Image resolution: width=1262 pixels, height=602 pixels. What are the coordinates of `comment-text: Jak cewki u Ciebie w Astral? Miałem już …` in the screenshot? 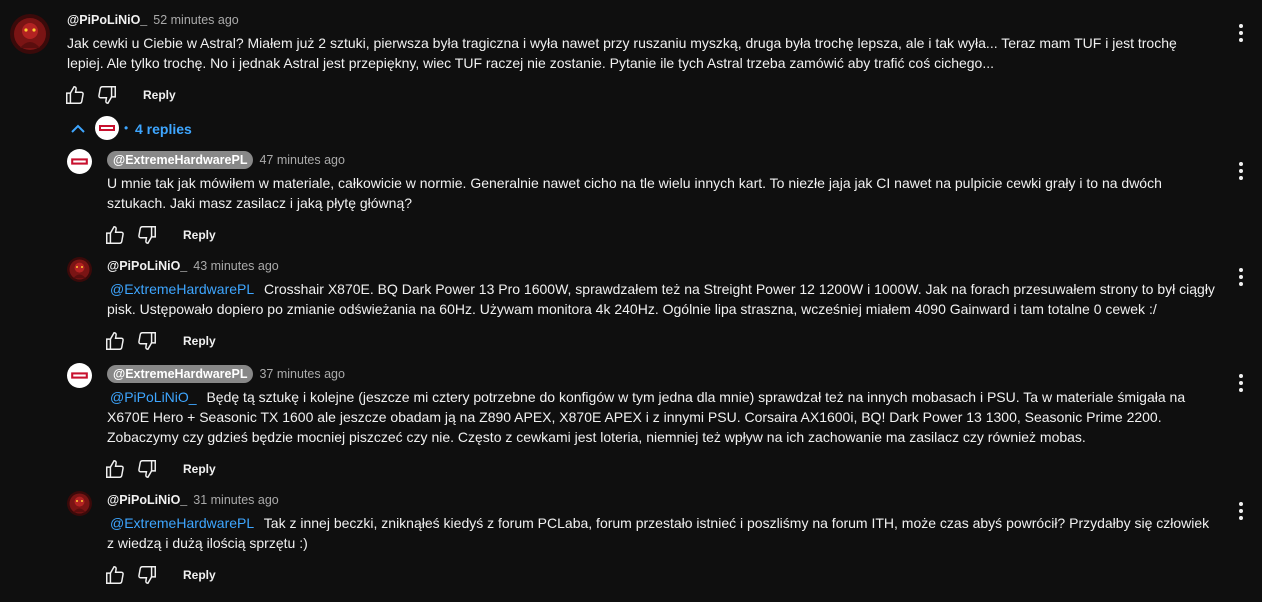 It's located at (622, 53).